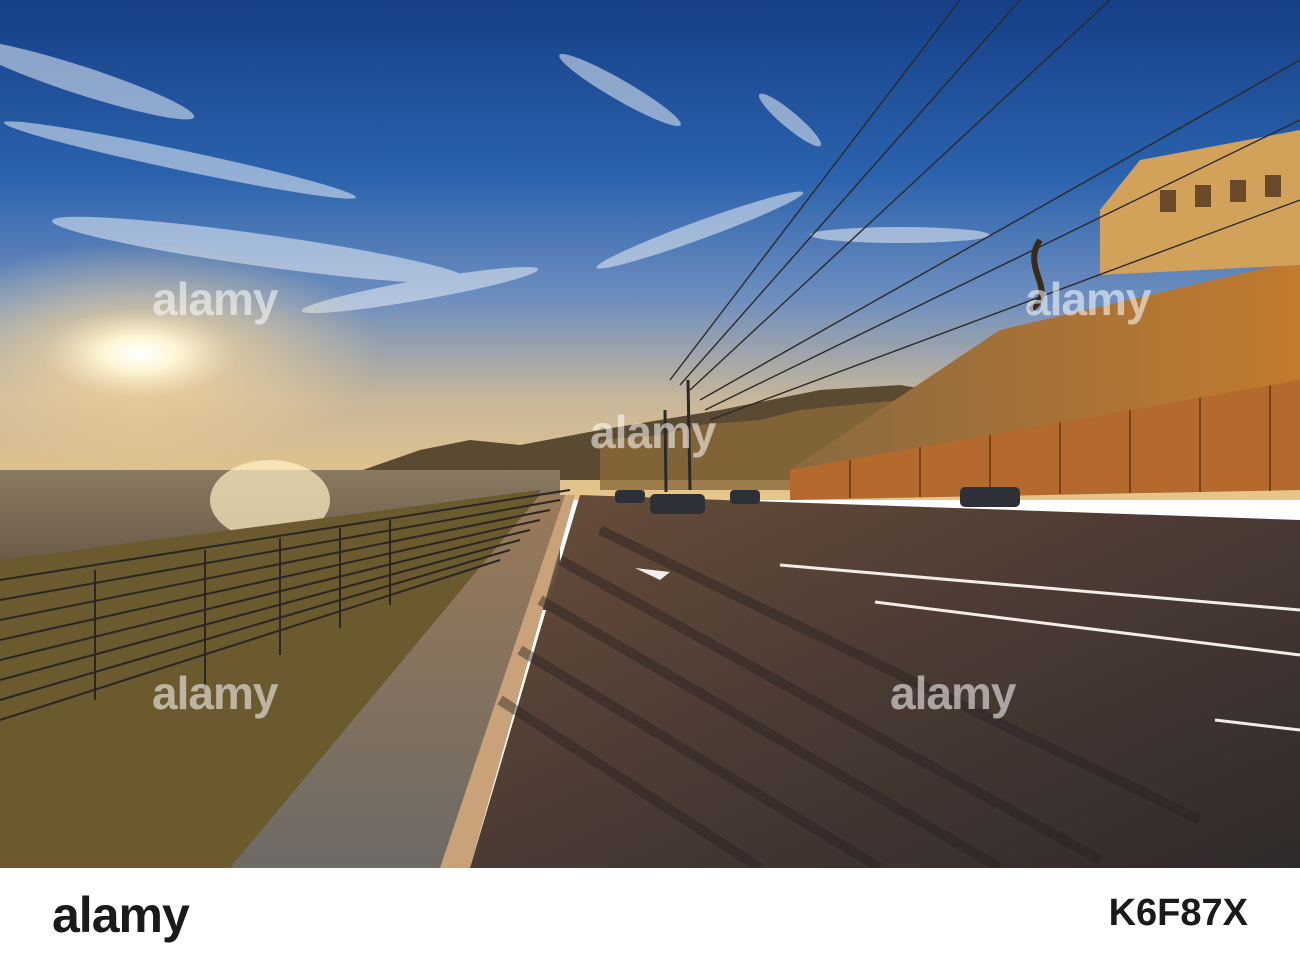  I want to click on watermark-top-left: alamy, so click(215, 299).